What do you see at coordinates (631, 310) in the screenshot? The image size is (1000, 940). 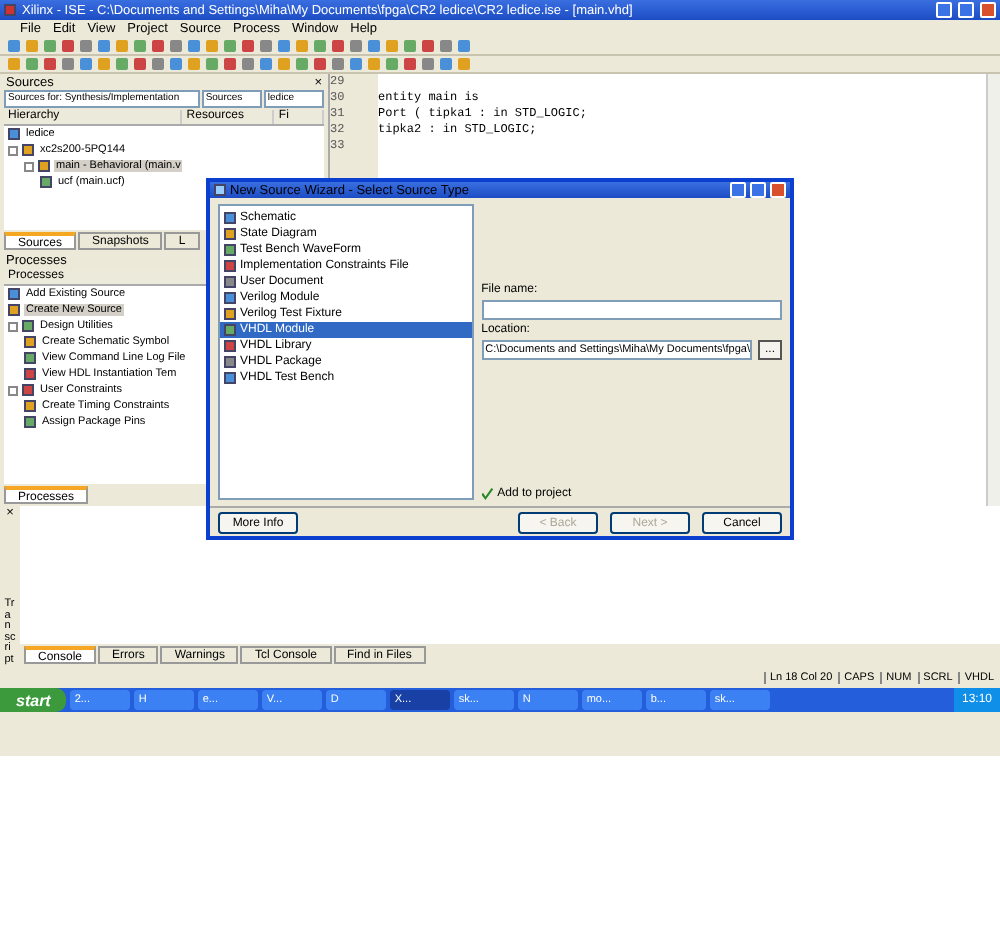 I see `input-field` at bounding box center [631, 310].